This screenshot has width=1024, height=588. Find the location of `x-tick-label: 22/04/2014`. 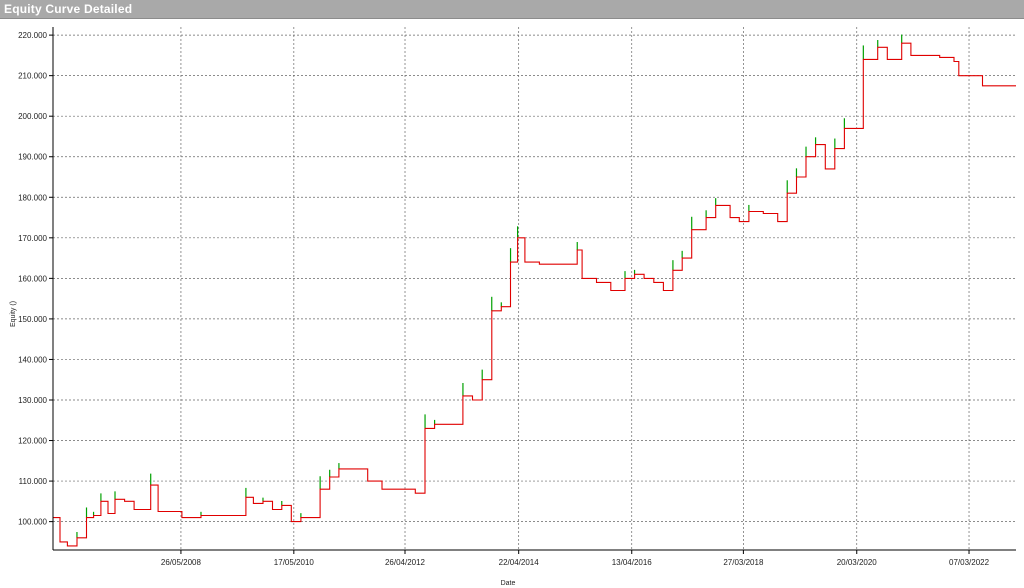

x-tick-label: 22/04/2014 is located at coordinates (519, 562).